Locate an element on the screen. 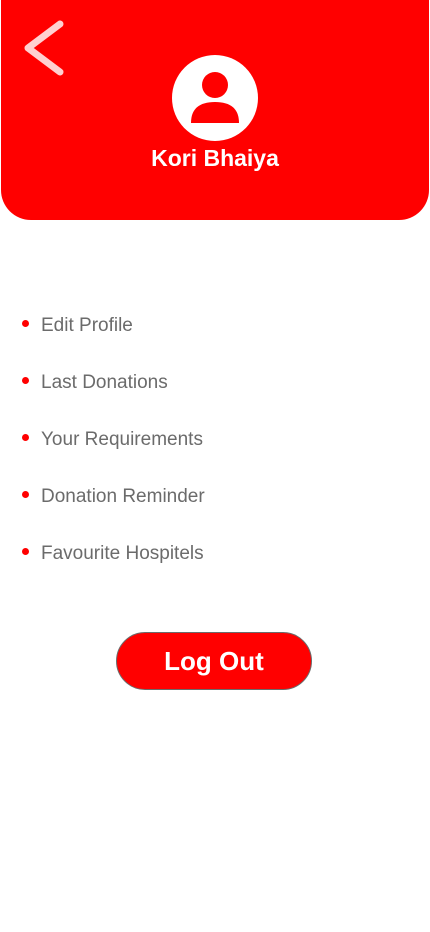  user-avatar-icon is located at coordinates (215, 98).